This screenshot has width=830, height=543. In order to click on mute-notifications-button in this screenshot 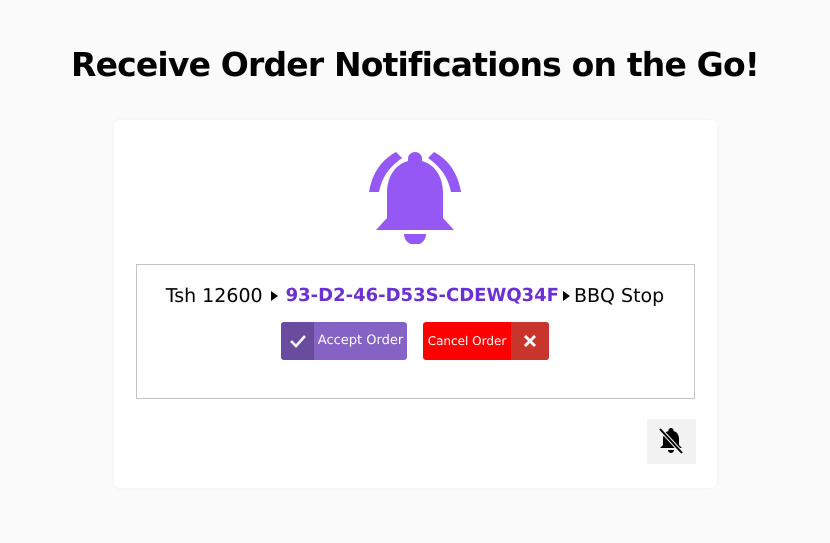, I will do `click(671, 441)`.